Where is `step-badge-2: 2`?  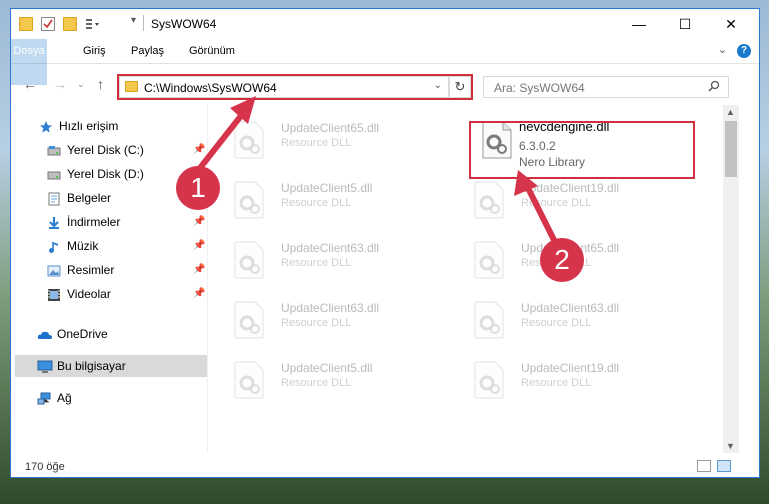
step-badge-2: 2 is located at coordinates (562, 260).